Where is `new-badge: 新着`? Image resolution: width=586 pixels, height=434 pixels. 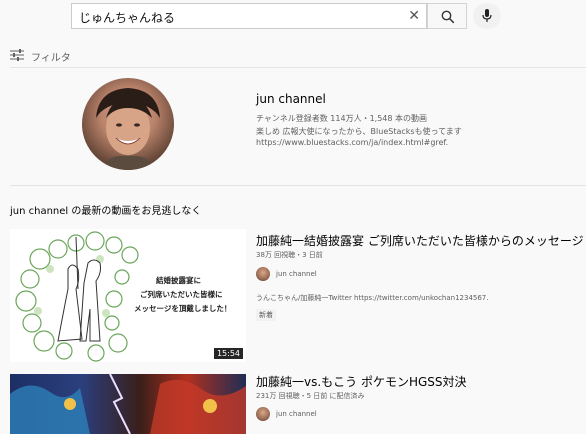 new-badge: 新着 is located at coordinates (266, 315).